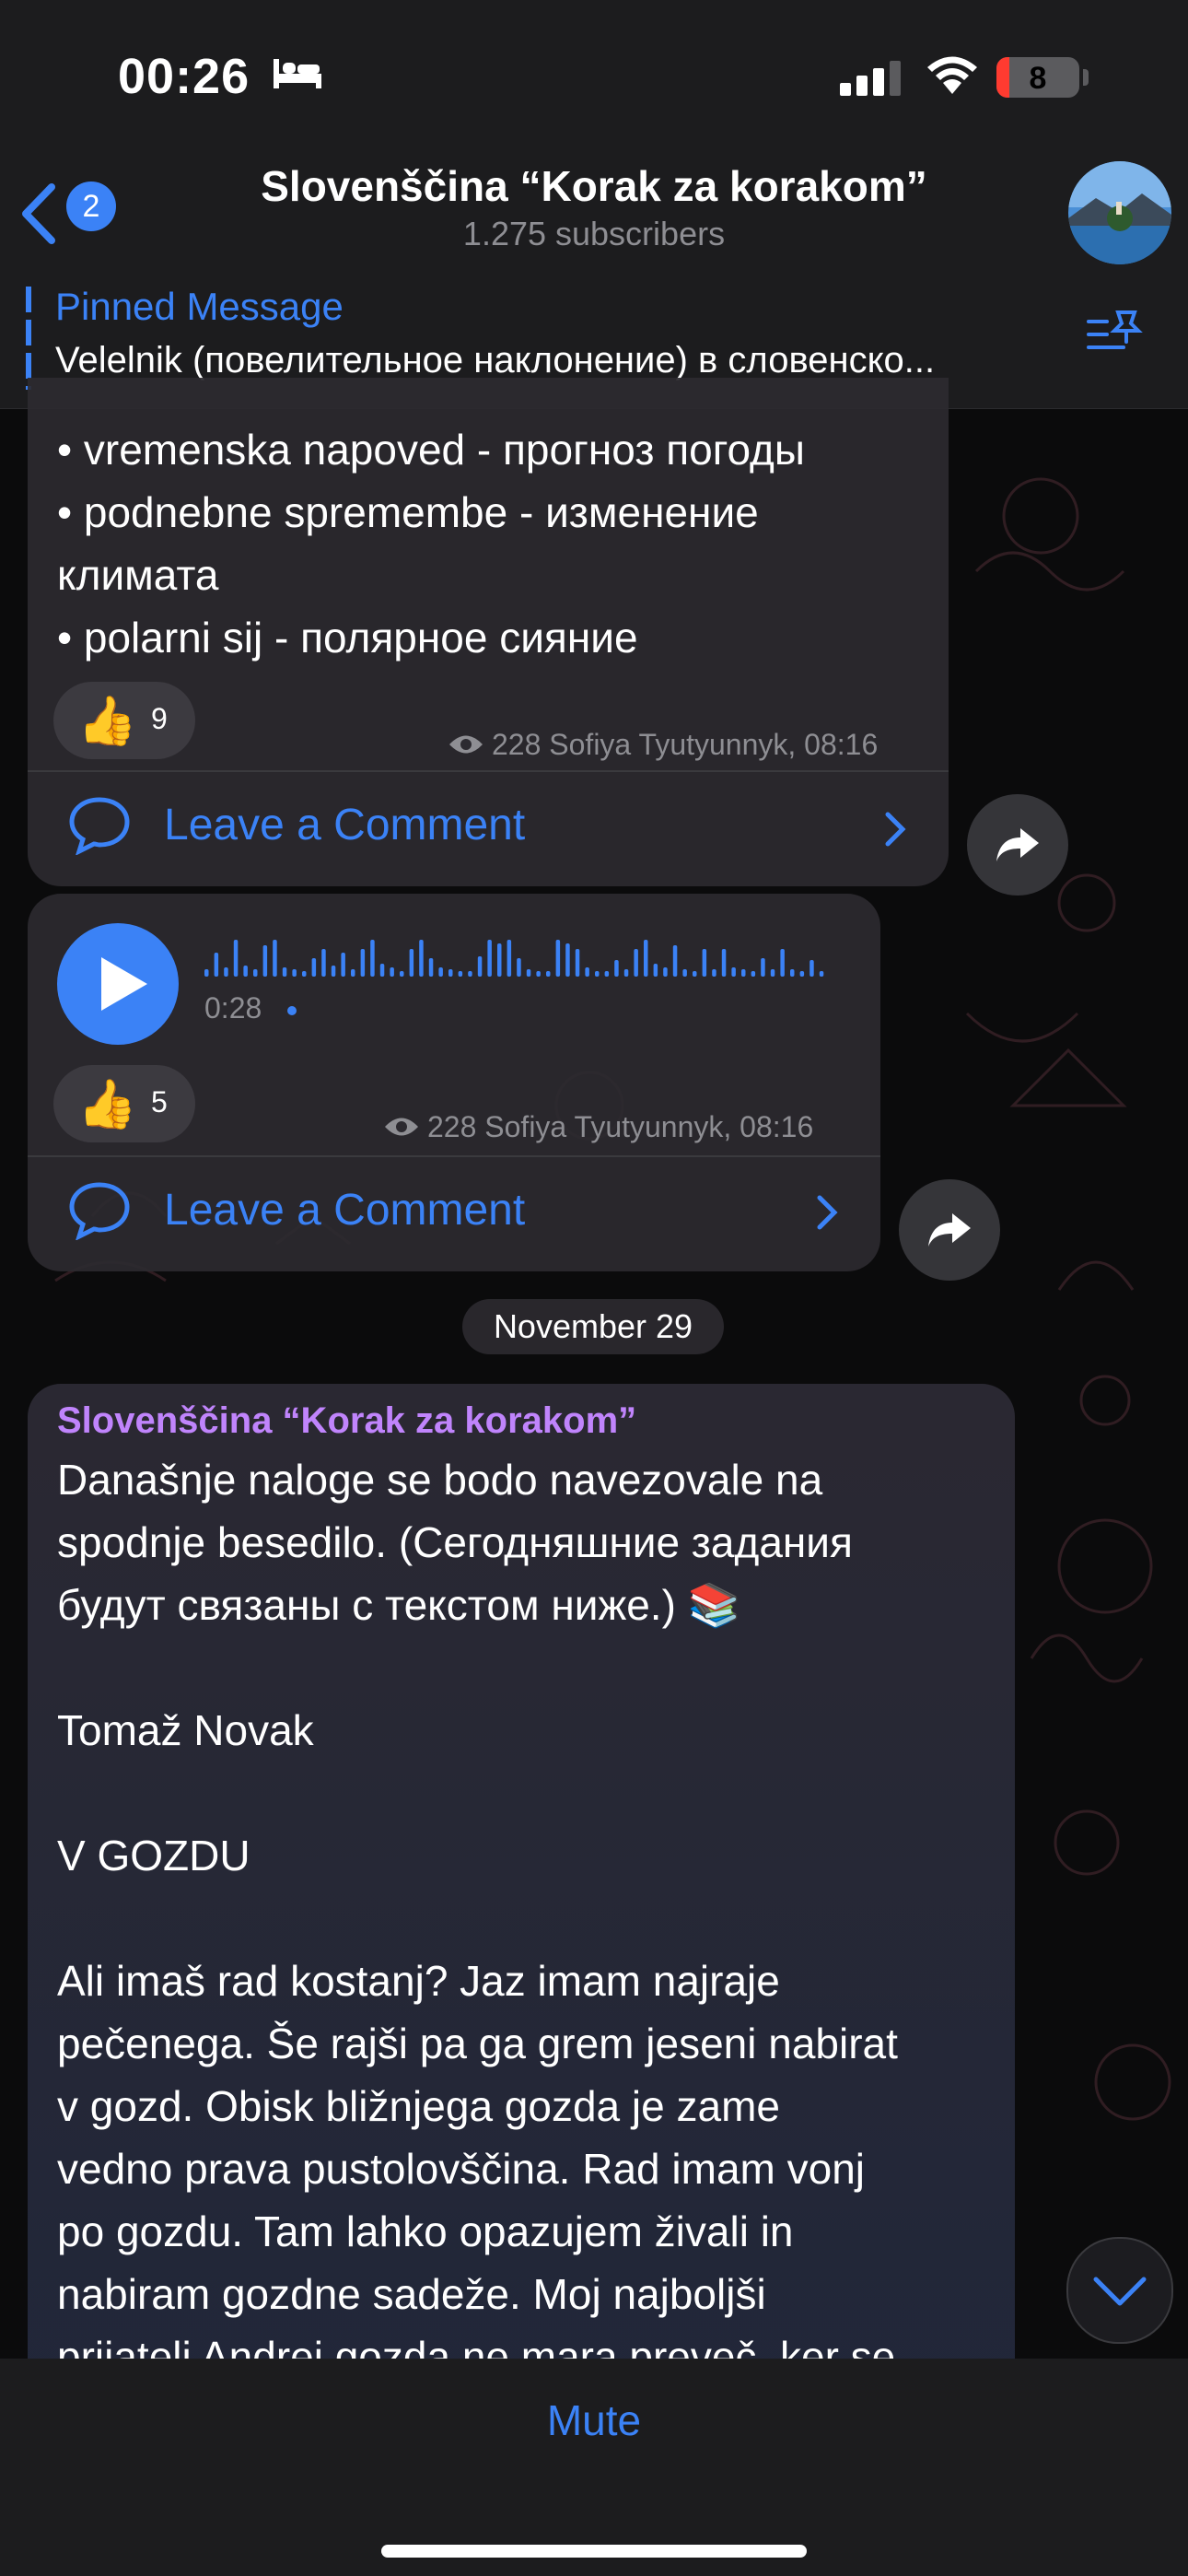  I want to click on lake-bled-image, so click(1119, 212).